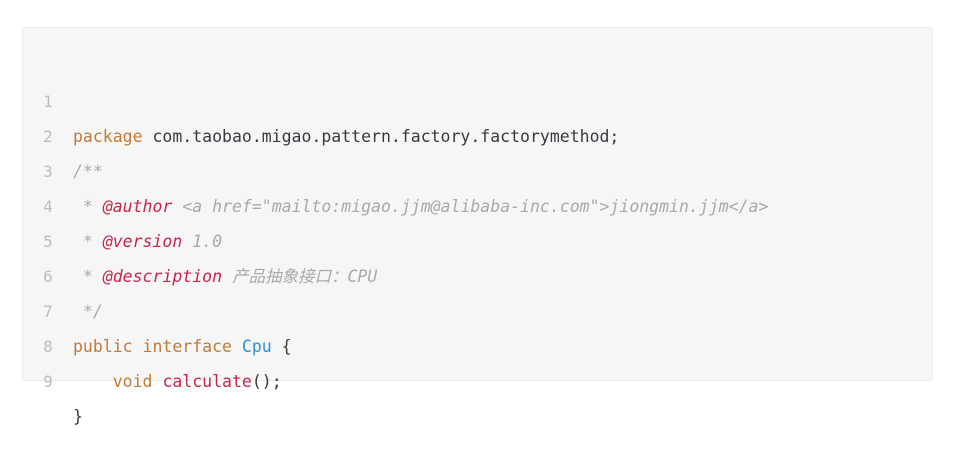 The height and width of the screenshot is (469, 958). Describe the element at coordinates (48, 381) in the screenshot. I see `line-number: 9` at that location.